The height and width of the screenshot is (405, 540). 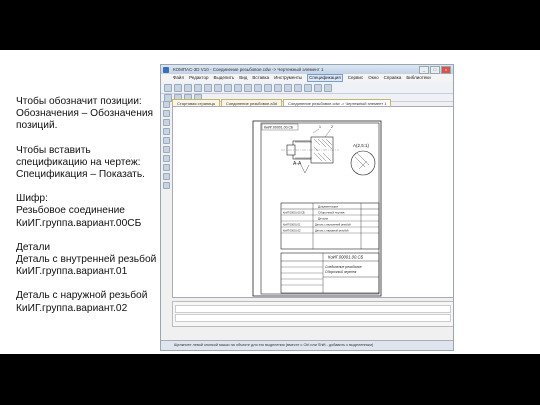 What do you see at coordinates (331, 213) in the screenshot?
I see `spec-row-assembly: Сборочный чертеж` at bounding box center [331, 213].